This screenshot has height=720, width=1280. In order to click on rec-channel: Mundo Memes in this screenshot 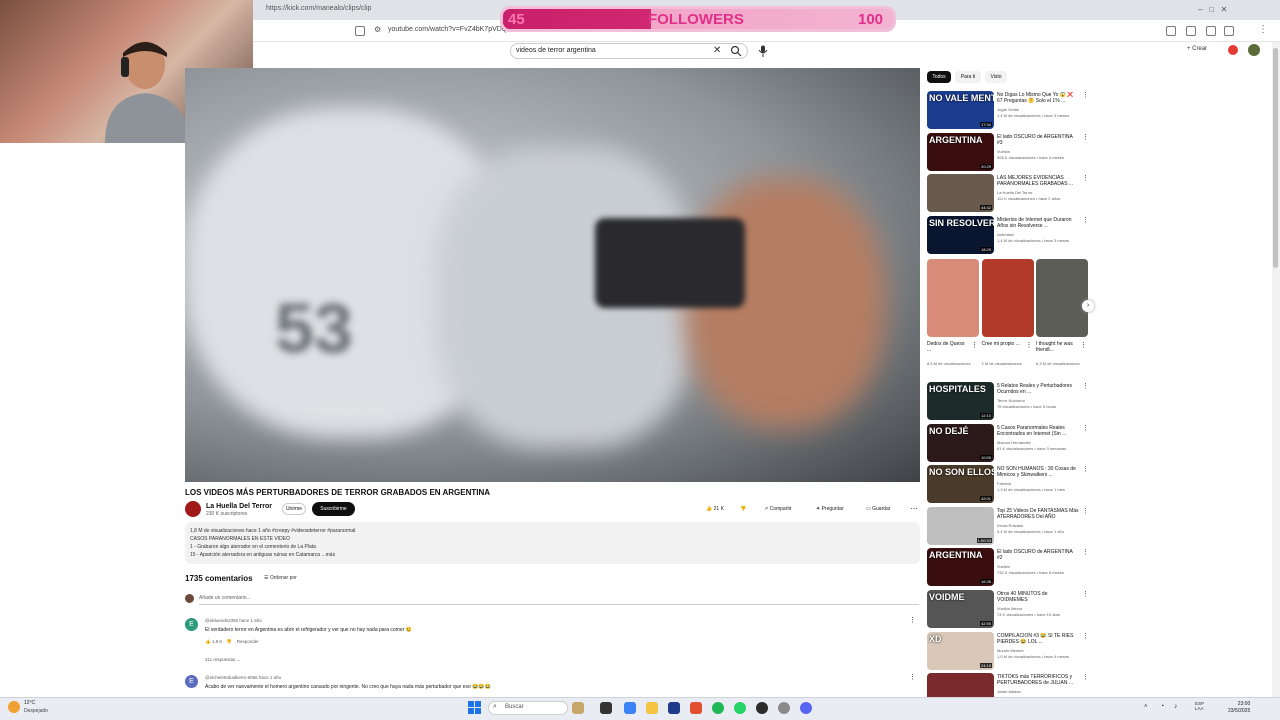, I will do `click(1010, 650)`.